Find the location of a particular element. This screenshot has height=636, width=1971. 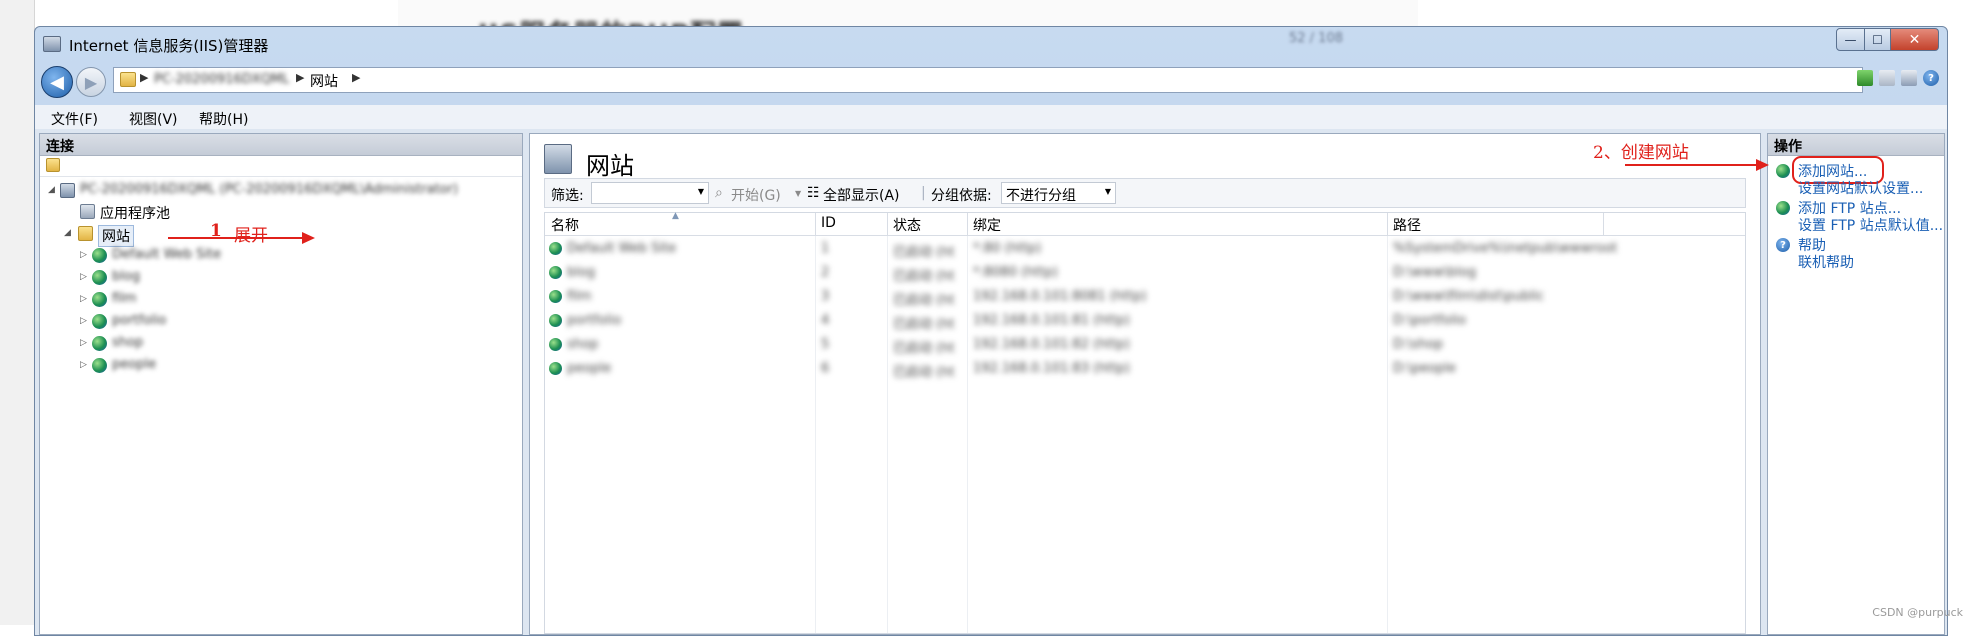

nav-toolbar: ? is located at coordinates (1898, 78).